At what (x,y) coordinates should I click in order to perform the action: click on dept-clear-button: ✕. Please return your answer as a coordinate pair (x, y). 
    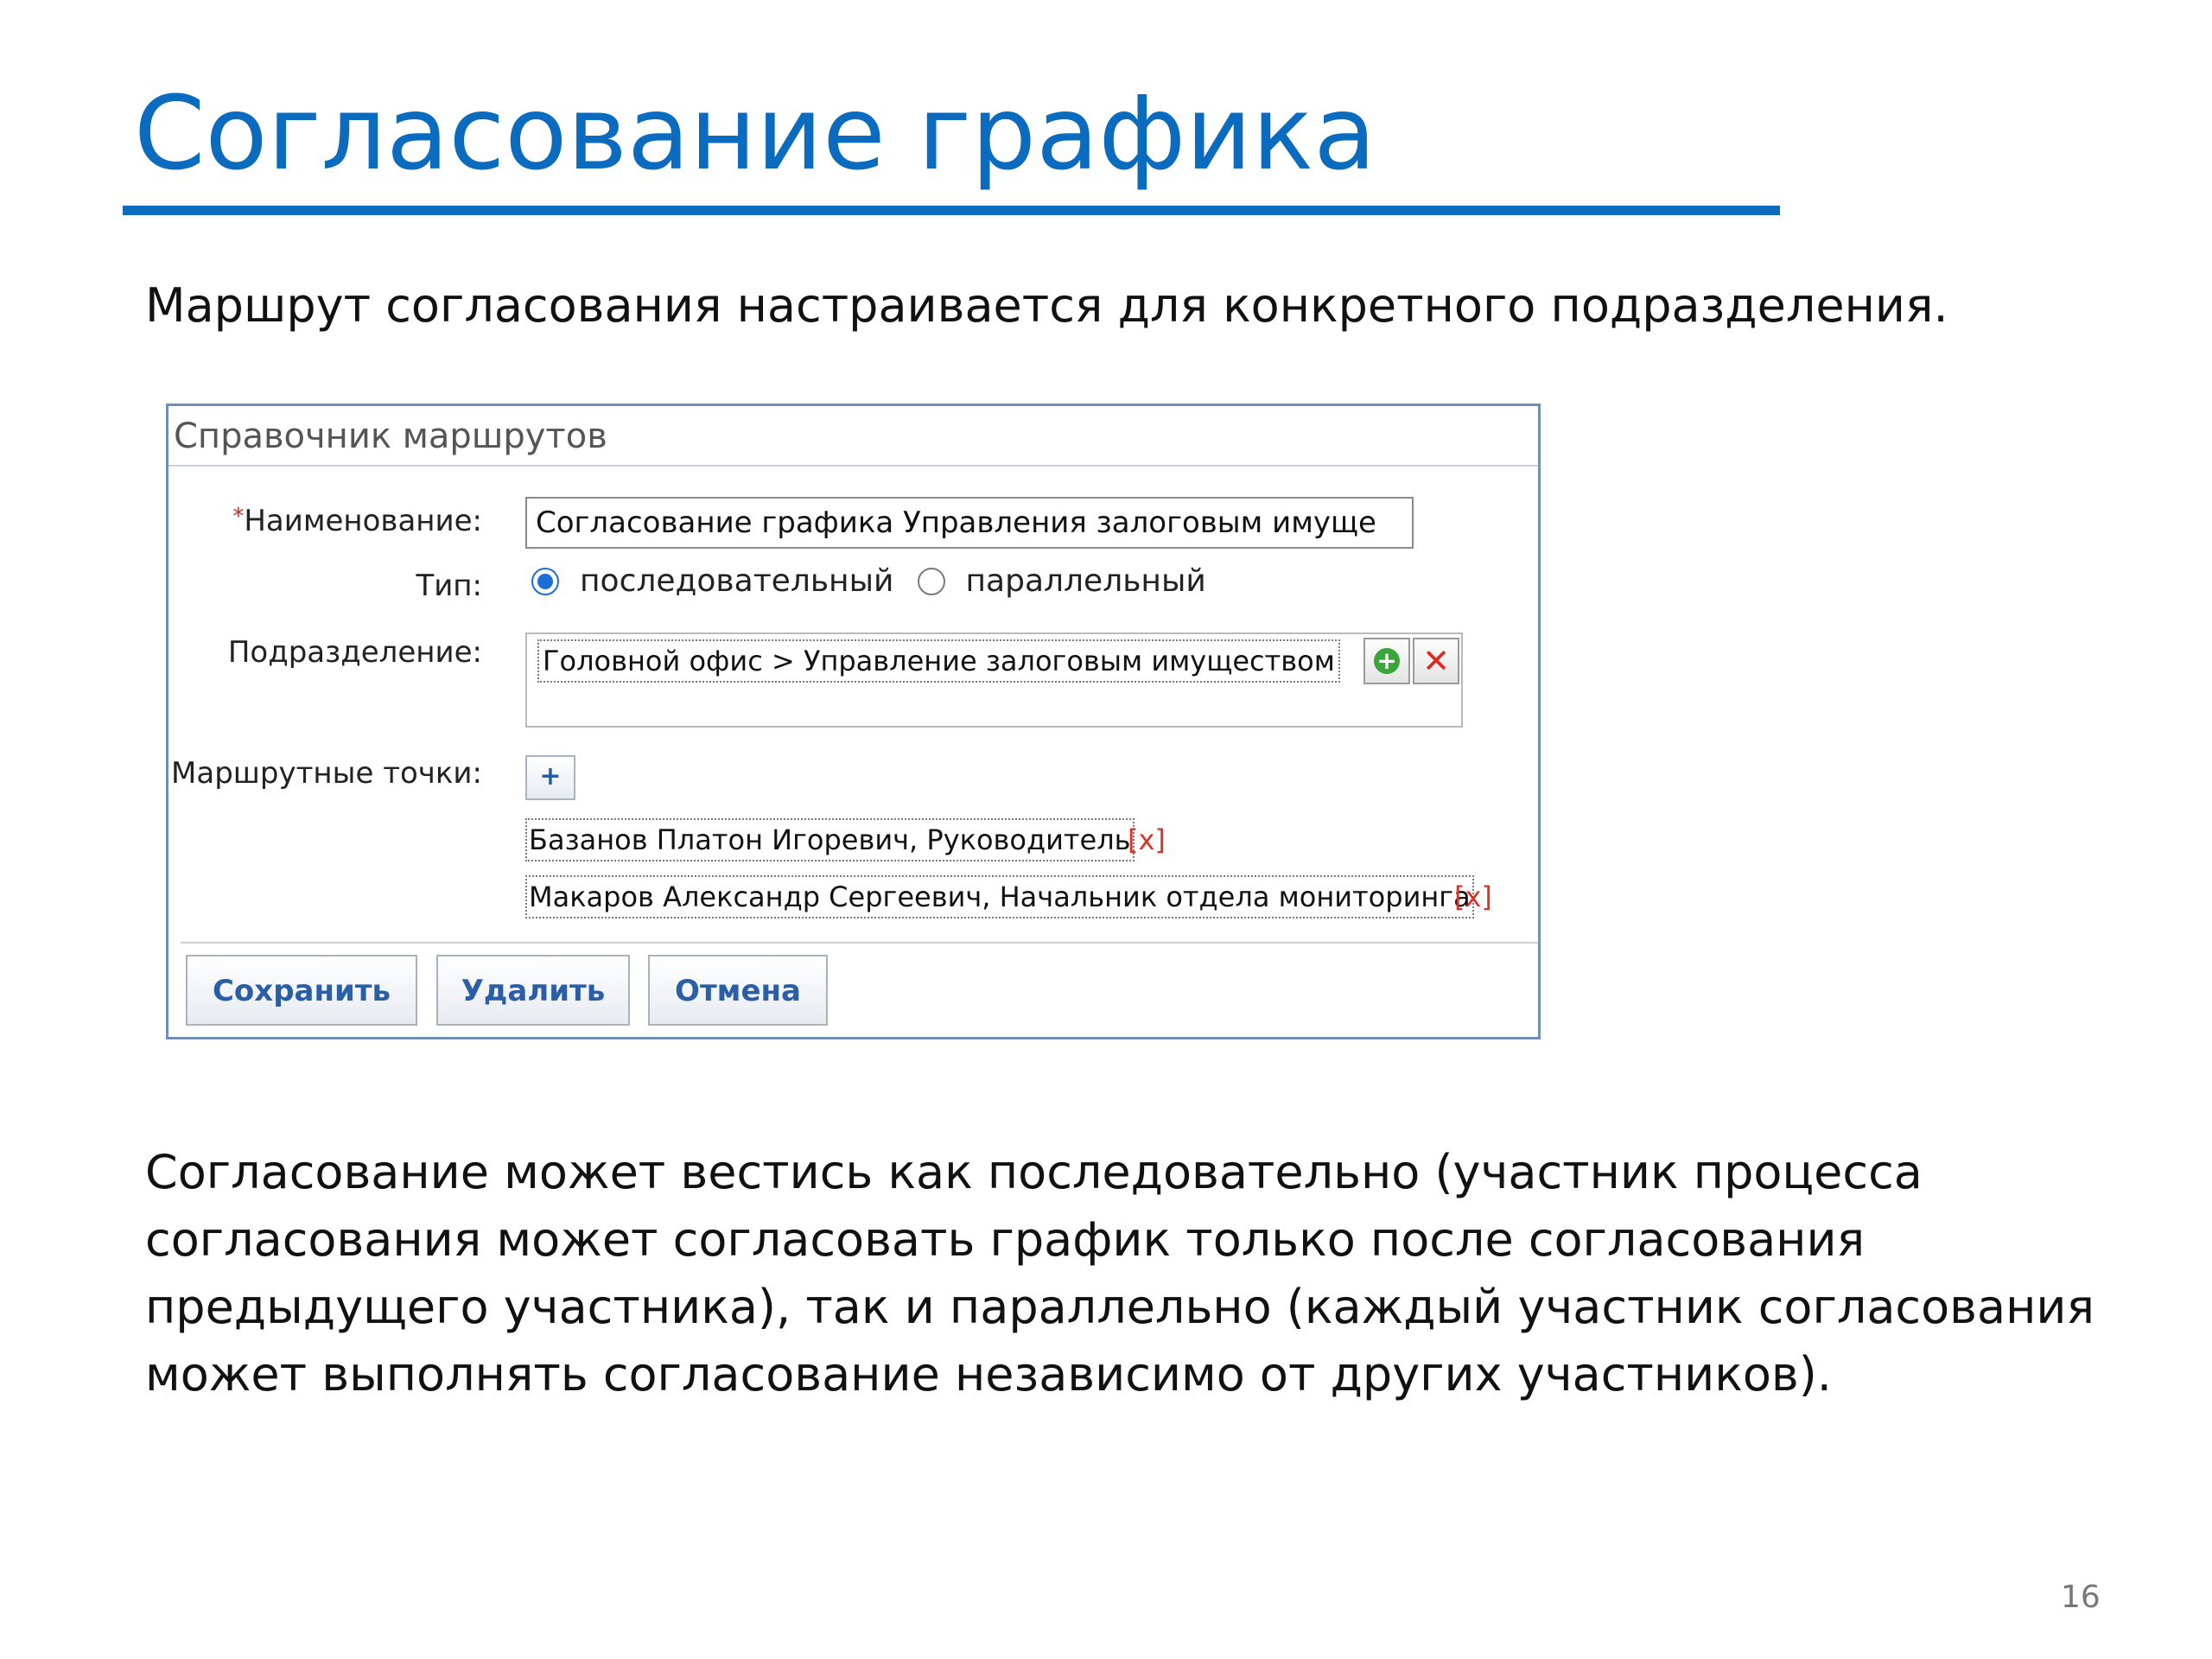
    Looking at the image, I should click on (1436, 661).